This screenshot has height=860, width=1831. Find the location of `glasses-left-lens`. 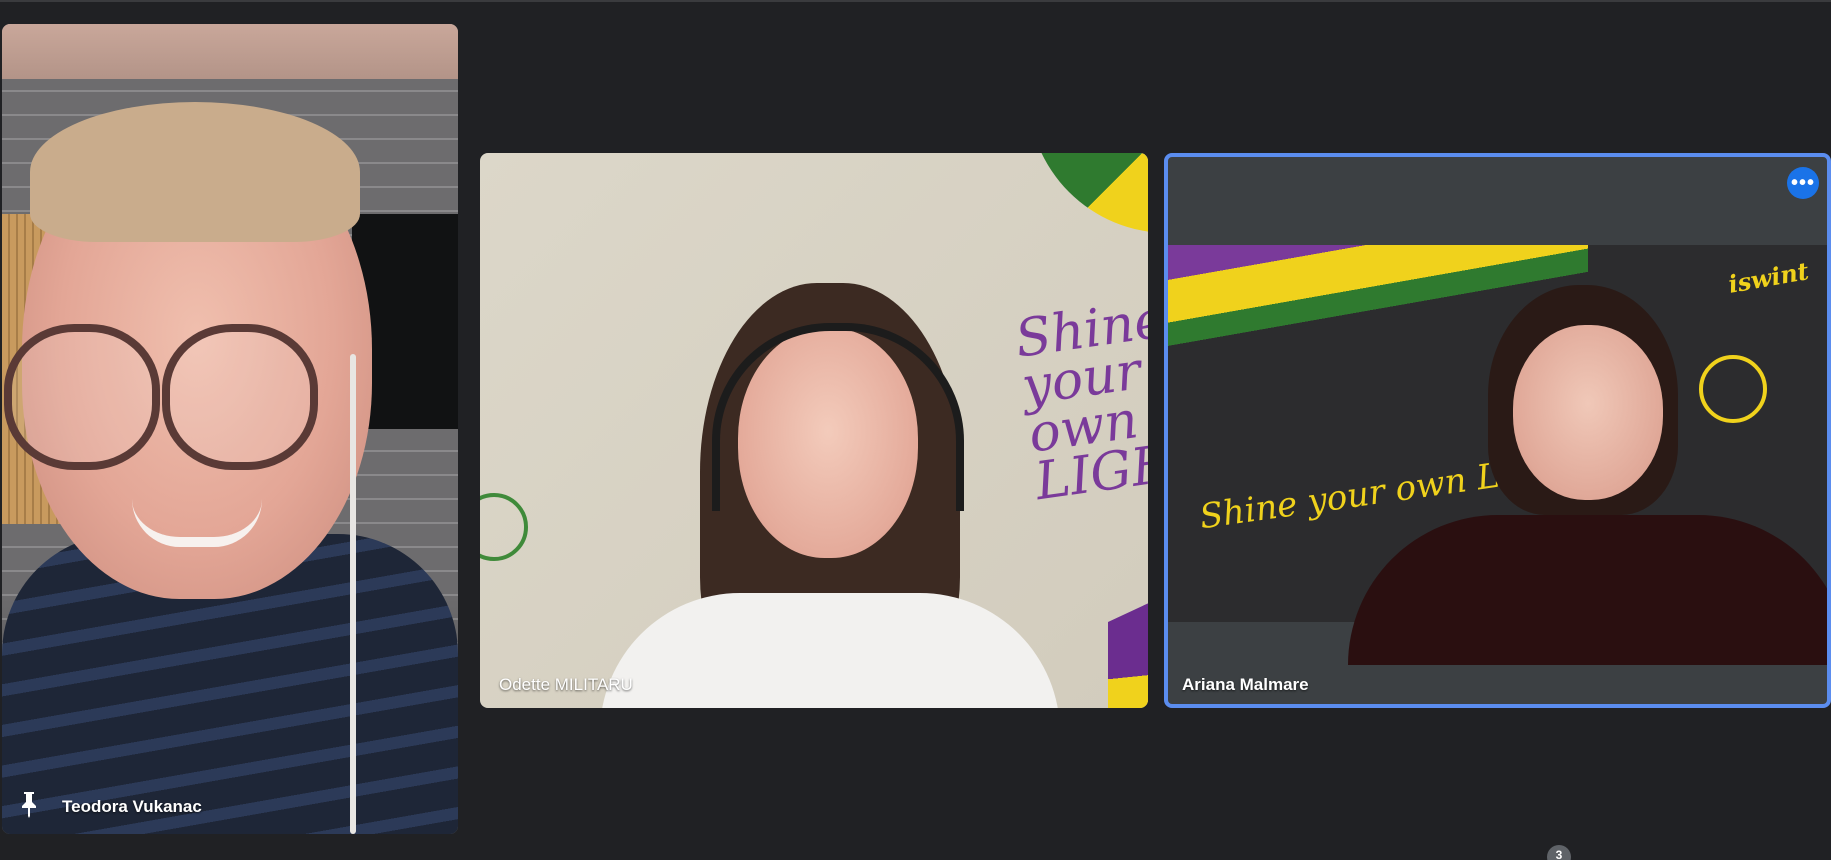

glasses-left-lens is located at coordinates (82, 397).